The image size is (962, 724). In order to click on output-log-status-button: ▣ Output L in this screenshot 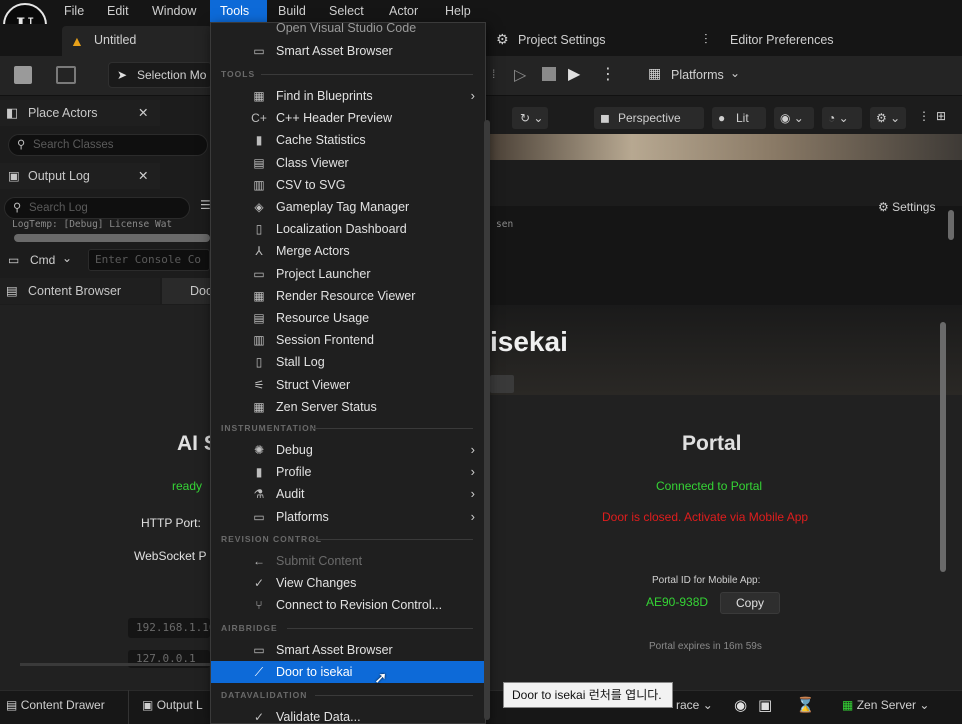, I will do `click(172, 705)`.